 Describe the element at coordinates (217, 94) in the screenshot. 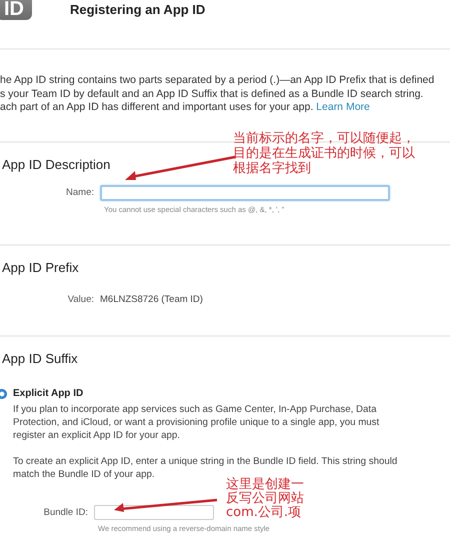

I see `intro-paragraph: he App ID string contains two parts separated by a period (.)—an App ID Prefix that is defined s your Team ID by default and an App ID Suffix that is defined as a Bundle ID search string. ach part of an App ID has different and important uses for your app. Learn More` at that location.